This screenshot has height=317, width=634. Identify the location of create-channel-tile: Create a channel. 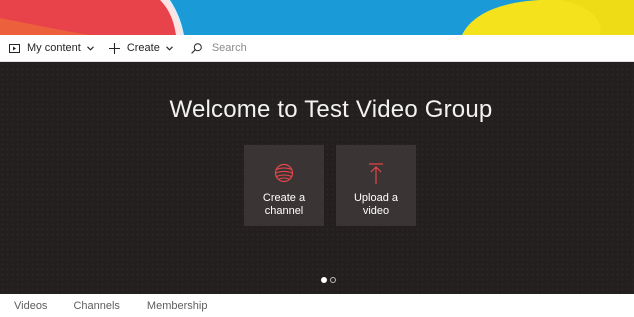
(284, 185).